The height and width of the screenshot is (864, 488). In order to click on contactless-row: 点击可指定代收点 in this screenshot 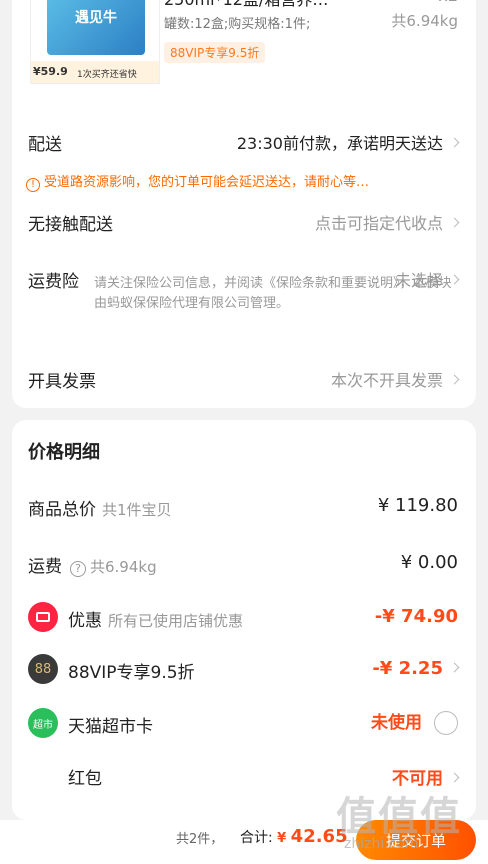, I will do `click(387, 222)`.